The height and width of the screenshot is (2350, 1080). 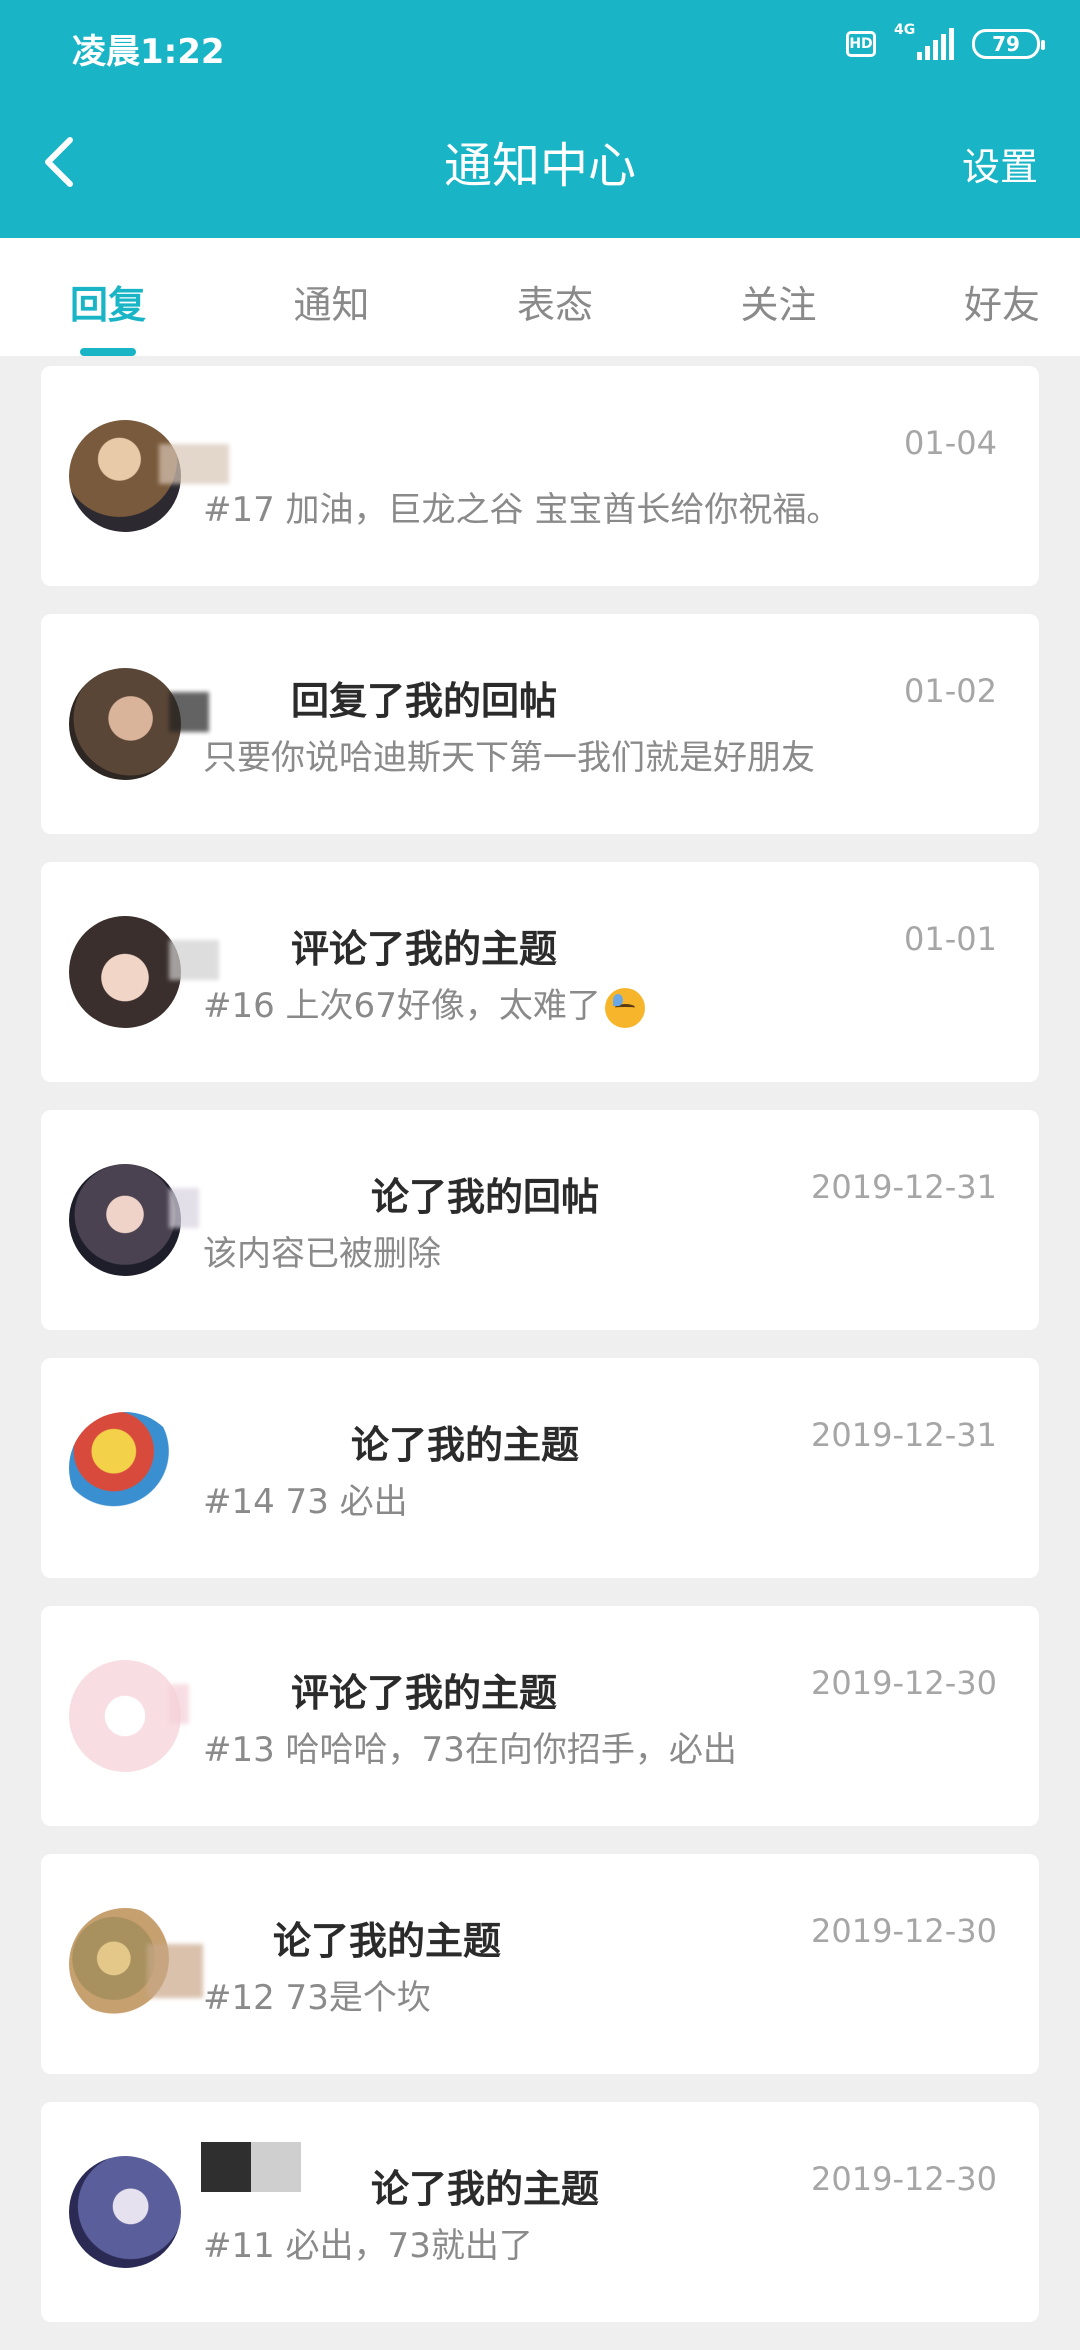 I want to click on content-text: #14 73 必出, so click(x=305, y=1502).